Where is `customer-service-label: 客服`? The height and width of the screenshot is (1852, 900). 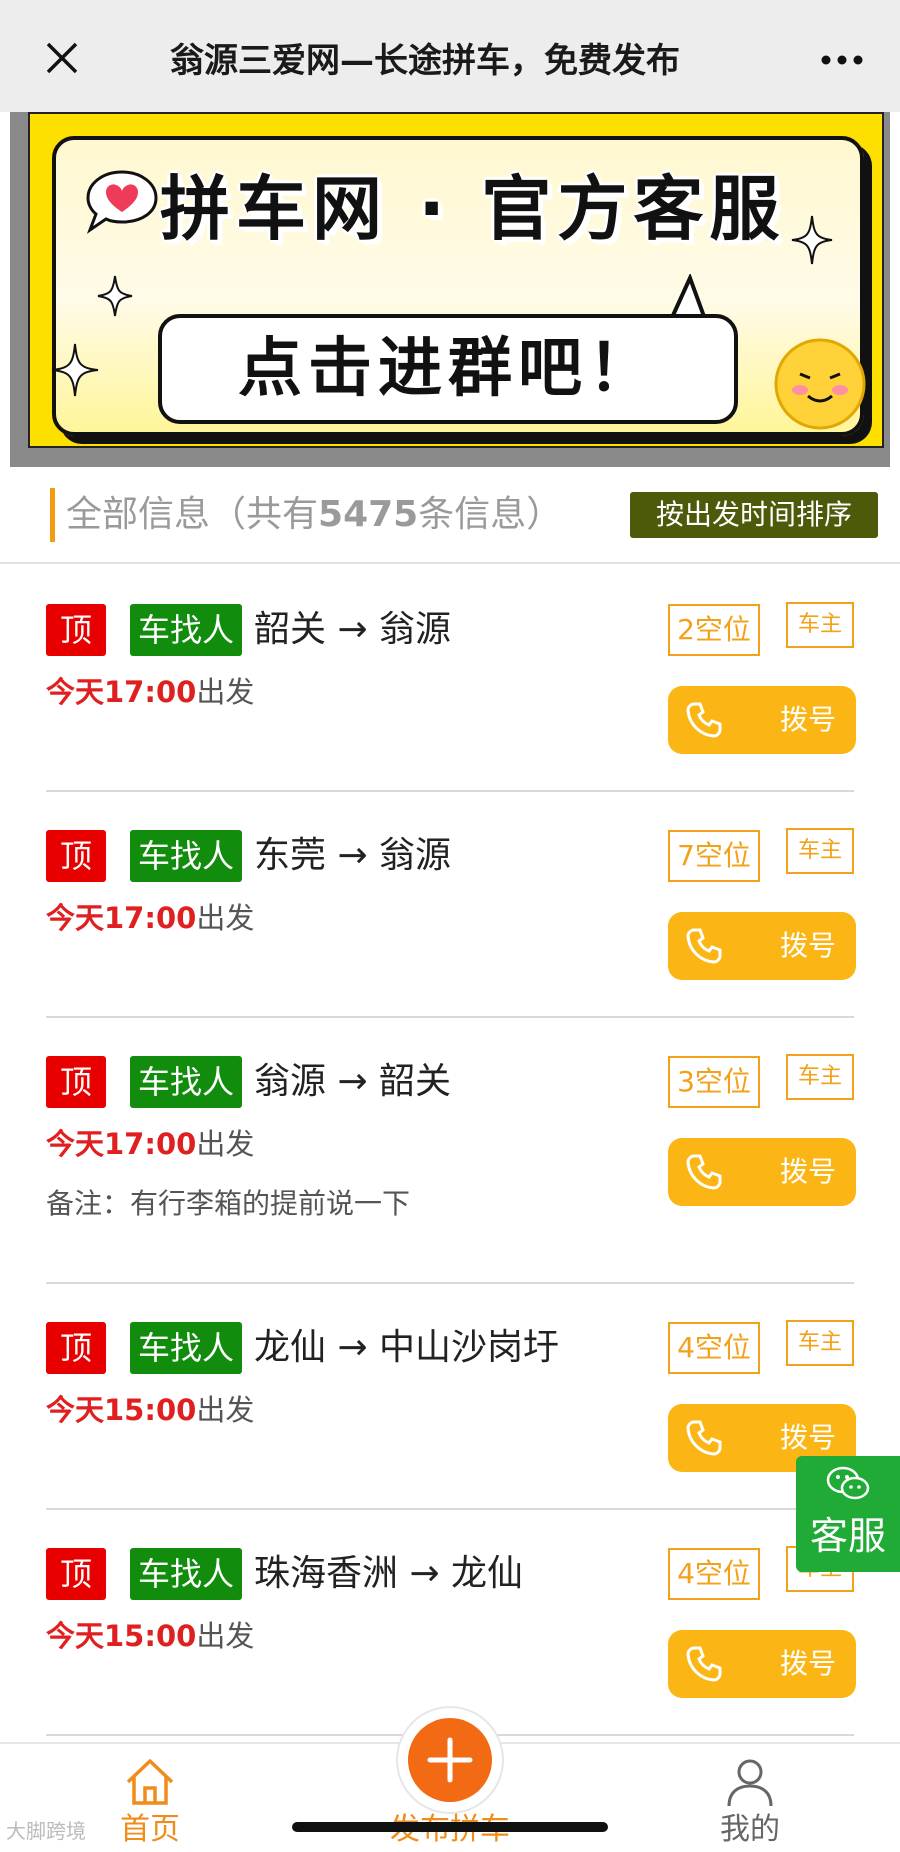
customer-service-label: 客服 is located at coordinates (847, 1536).